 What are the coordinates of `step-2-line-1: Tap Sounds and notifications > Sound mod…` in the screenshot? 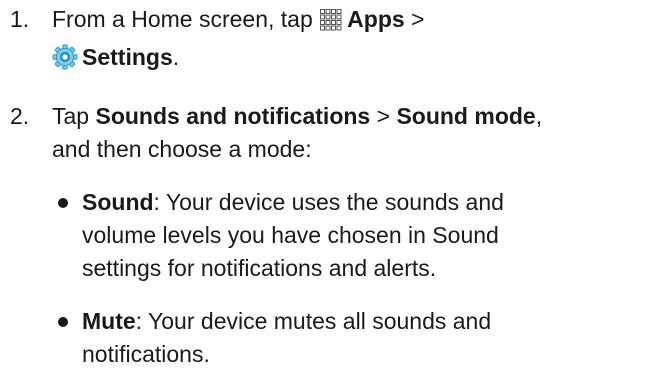 It's located at (352, 116).